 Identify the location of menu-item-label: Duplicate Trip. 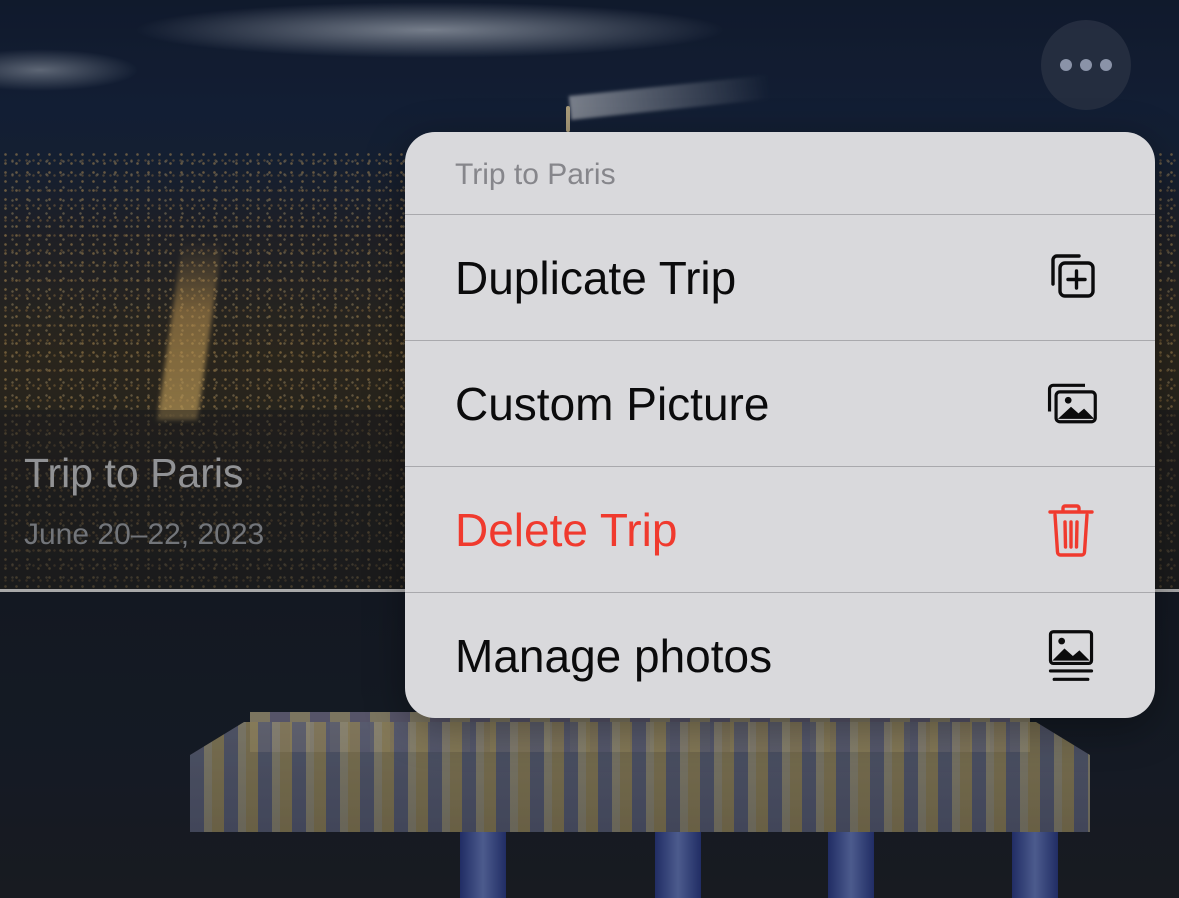
(596, 277).